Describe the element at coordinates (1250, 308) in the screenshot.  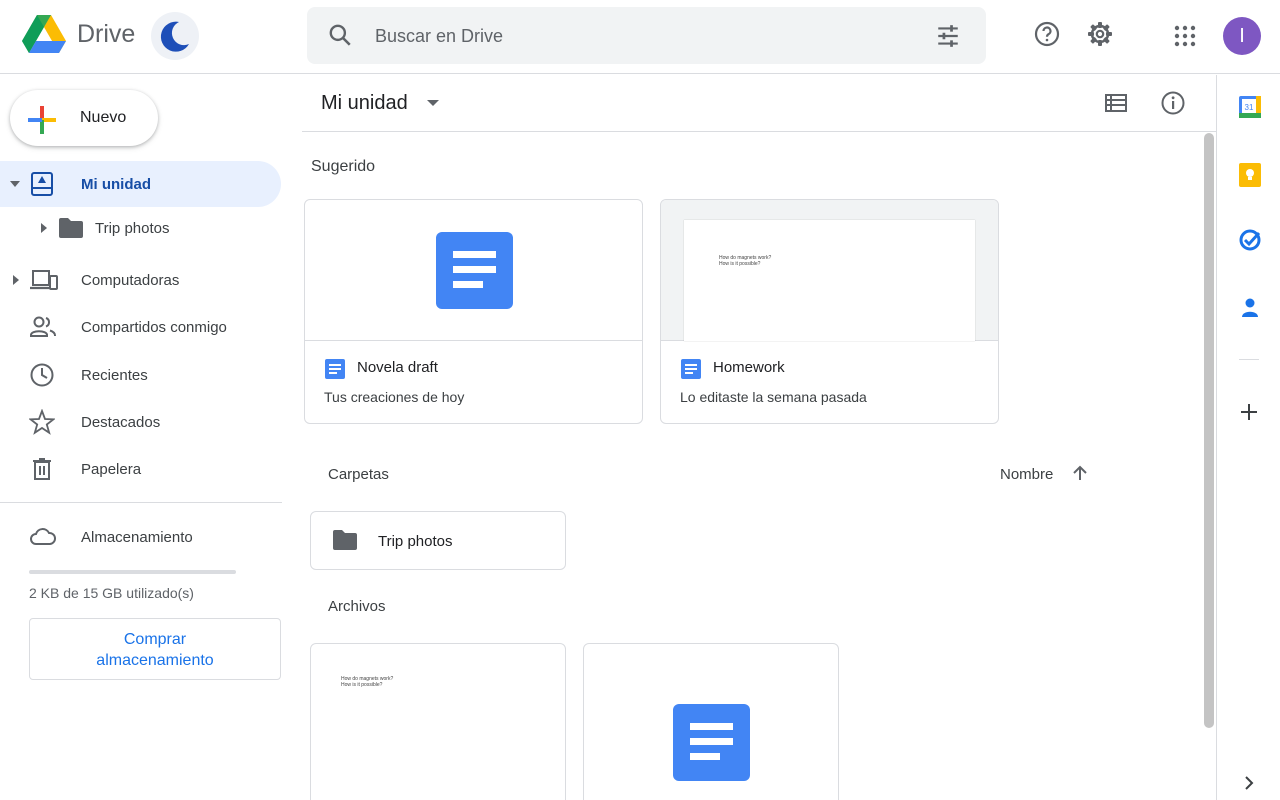
I see `contacts-icon` at that location.